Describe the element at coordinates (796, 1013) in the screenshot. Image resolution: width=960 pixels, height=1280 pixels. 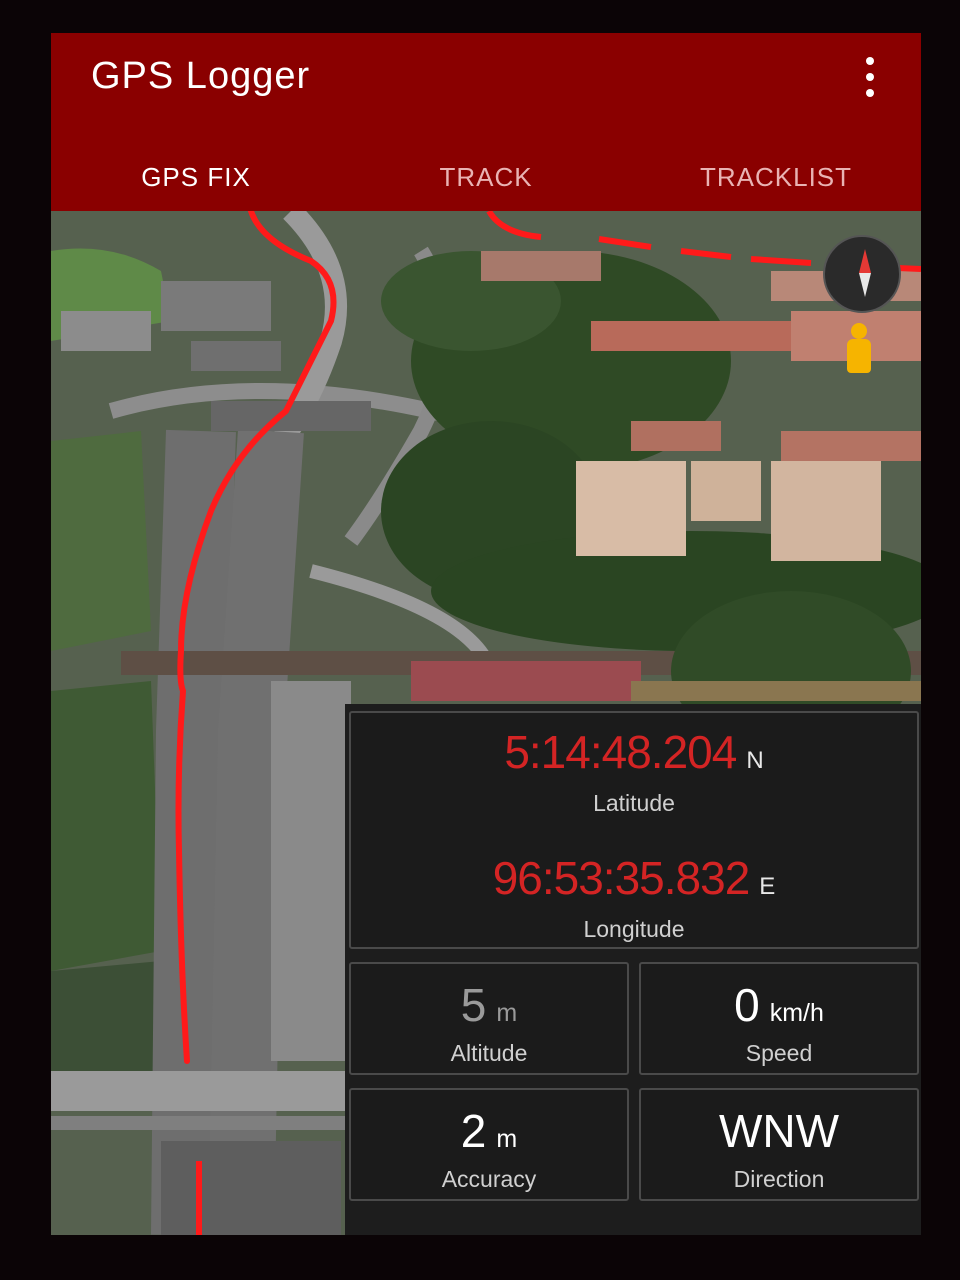
I see `speed-unit: km/h` at that location.